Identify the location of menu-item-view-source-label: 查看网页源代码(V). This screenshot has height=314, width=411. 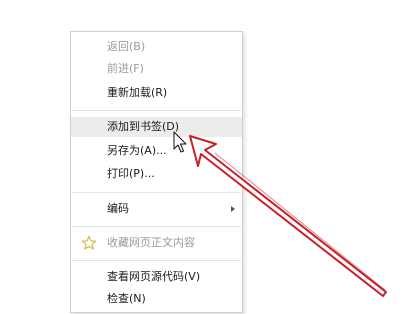
(154, 276).